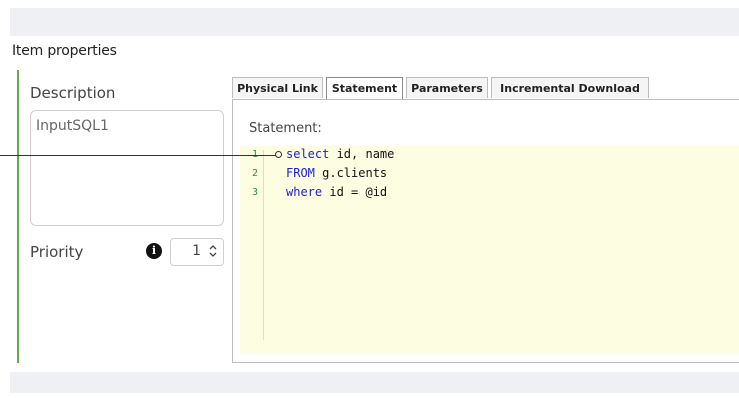 The height and width of the screenshot is (398, 739). What do you see at coordinates (18, 216) in the screenshot?
I see `section-accent-bar` at bounding box center [18, 216].